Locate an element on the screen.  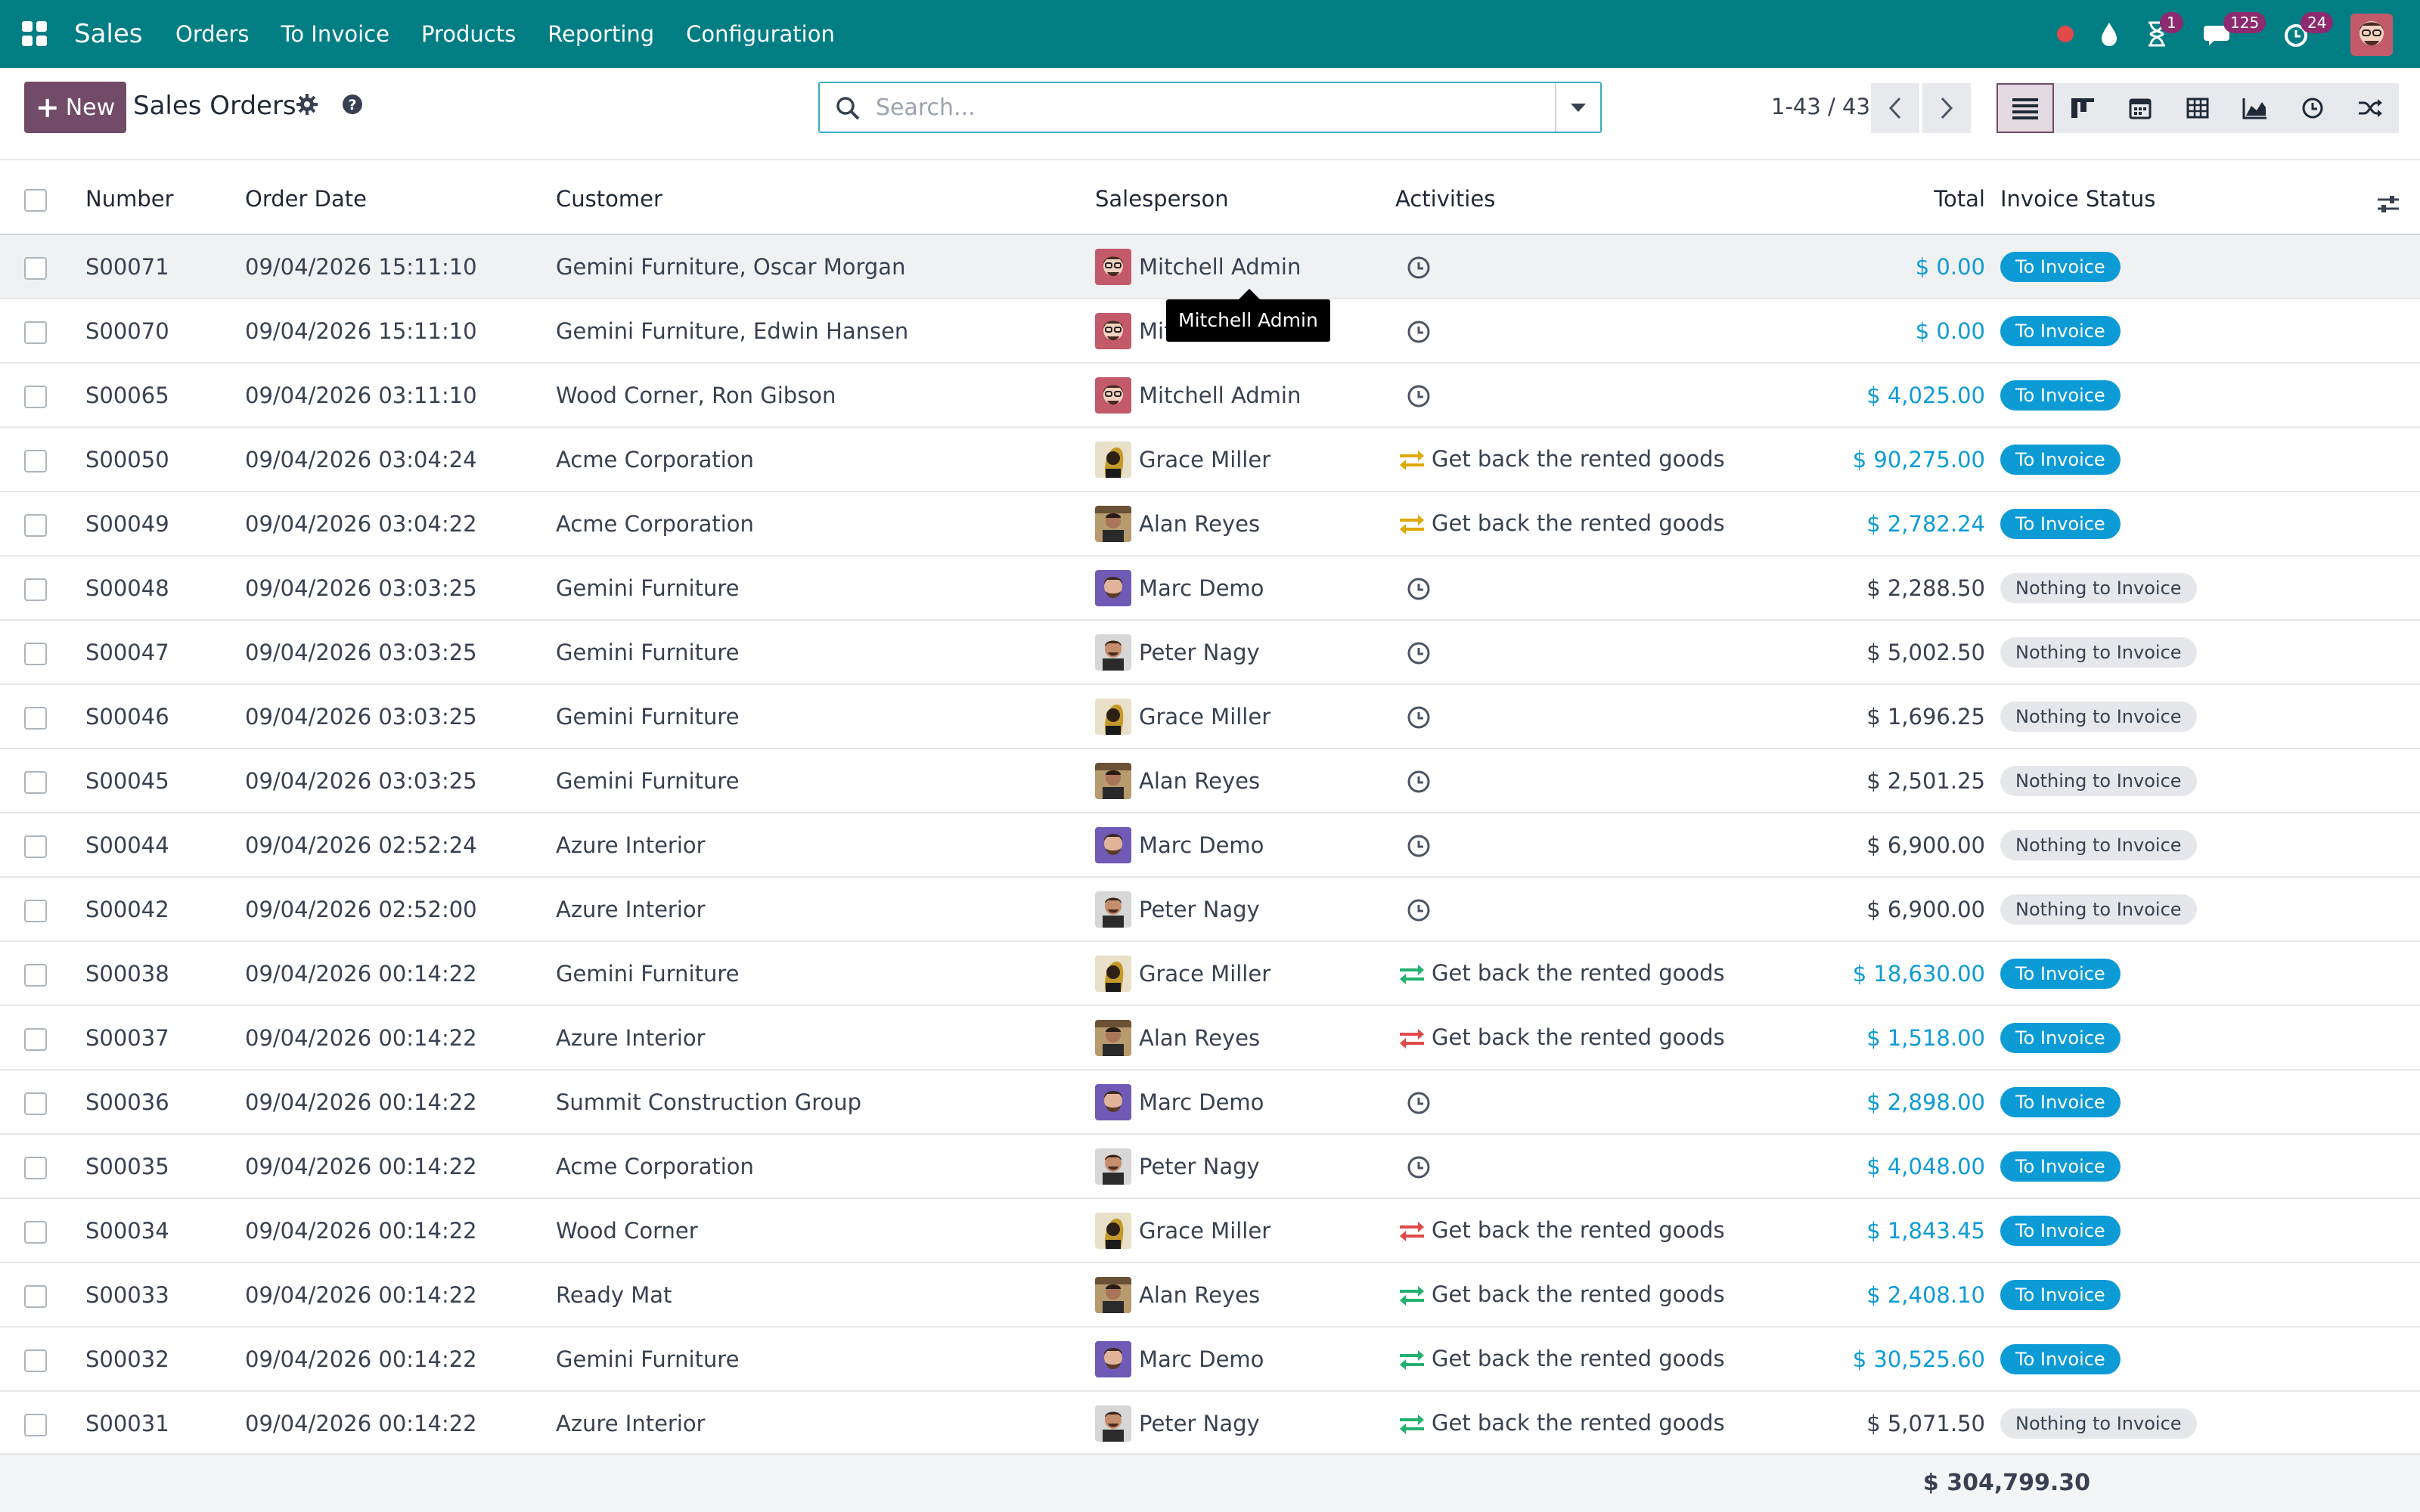
order-number: S00071 is located at coordinates (165, 266).